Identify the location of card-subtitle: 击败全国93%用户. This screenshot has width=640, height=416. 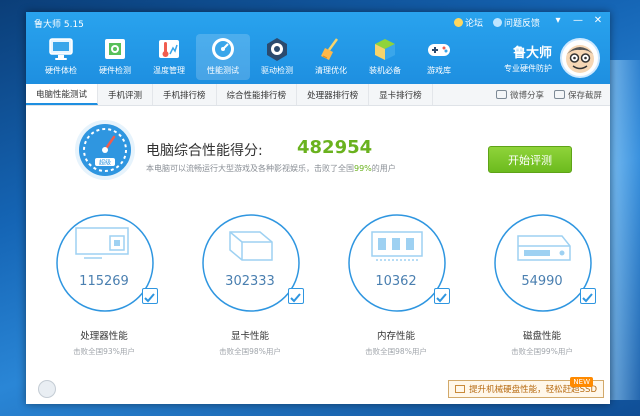
(104, 351).